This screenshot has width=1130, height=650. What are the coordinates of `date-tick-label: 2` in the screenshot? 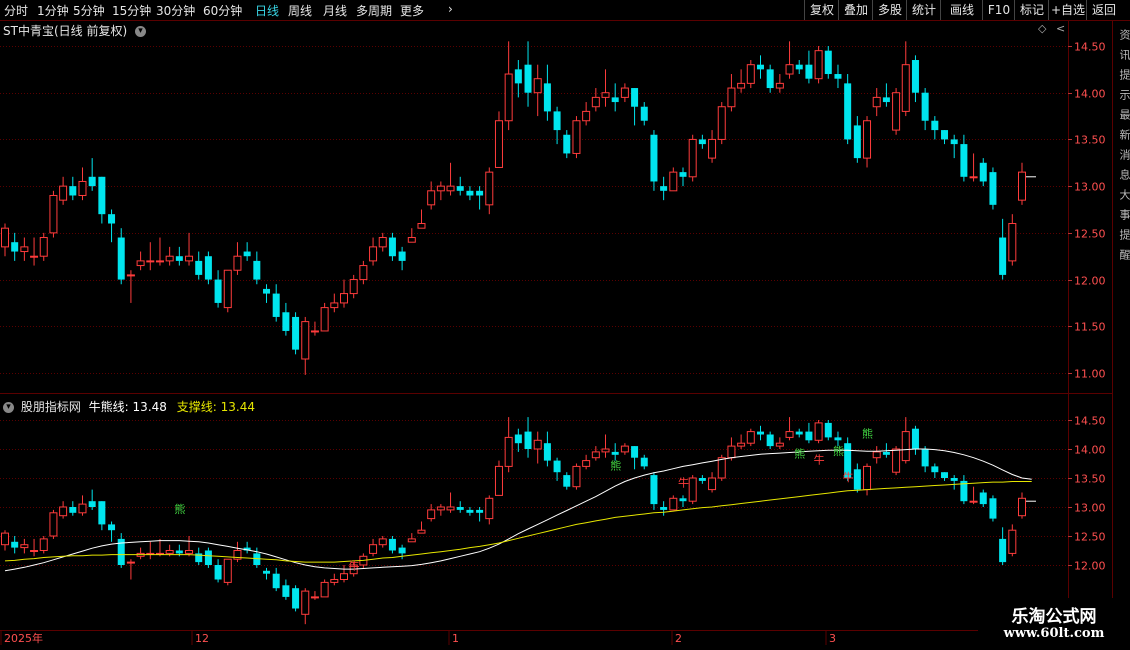 It's located at (678, 638).